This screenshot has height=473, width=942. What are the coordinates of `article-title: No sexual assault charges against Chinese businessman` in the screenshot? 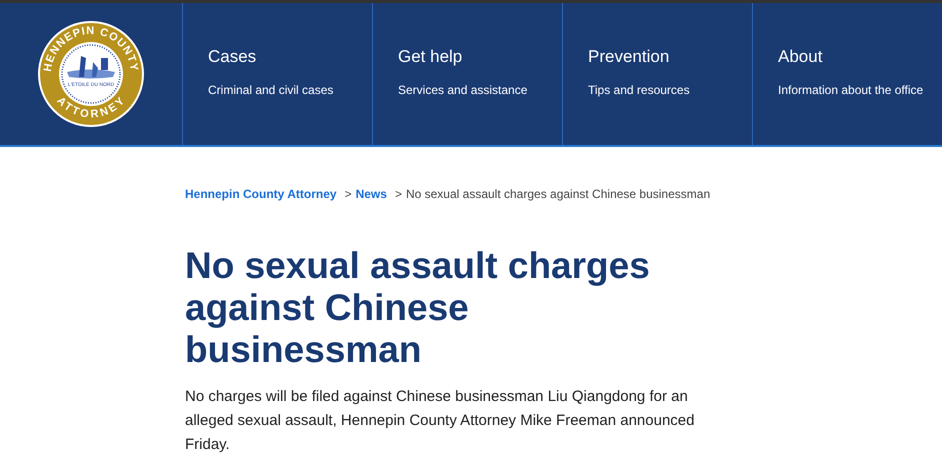 It's located at (418, 308).